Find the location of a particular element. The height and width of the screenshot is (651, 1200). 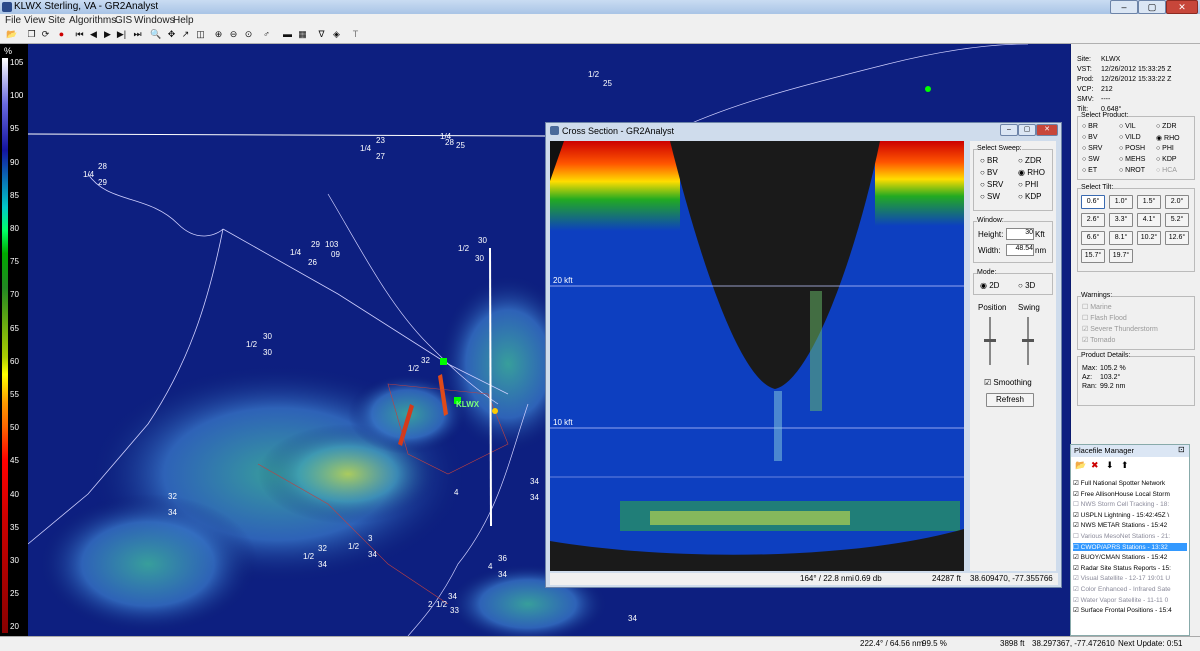

remove-placefile-icon: ✖ is located at coordinates (1095, 465).